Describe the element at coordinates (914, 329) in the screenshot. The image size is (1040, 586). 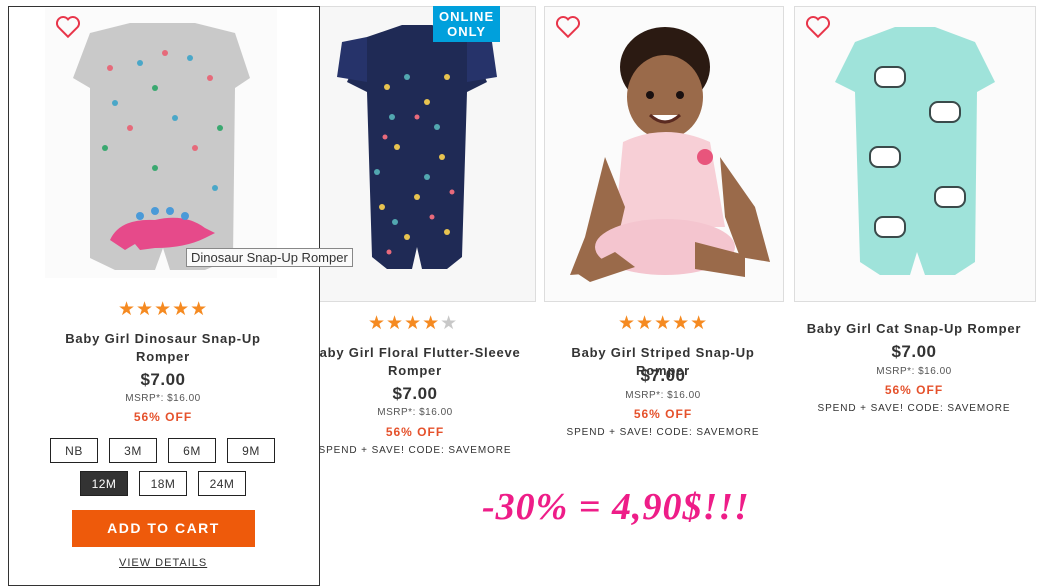
I see `product-name-cat: Baby Girl Cat Snap-Up Romper` at that location.